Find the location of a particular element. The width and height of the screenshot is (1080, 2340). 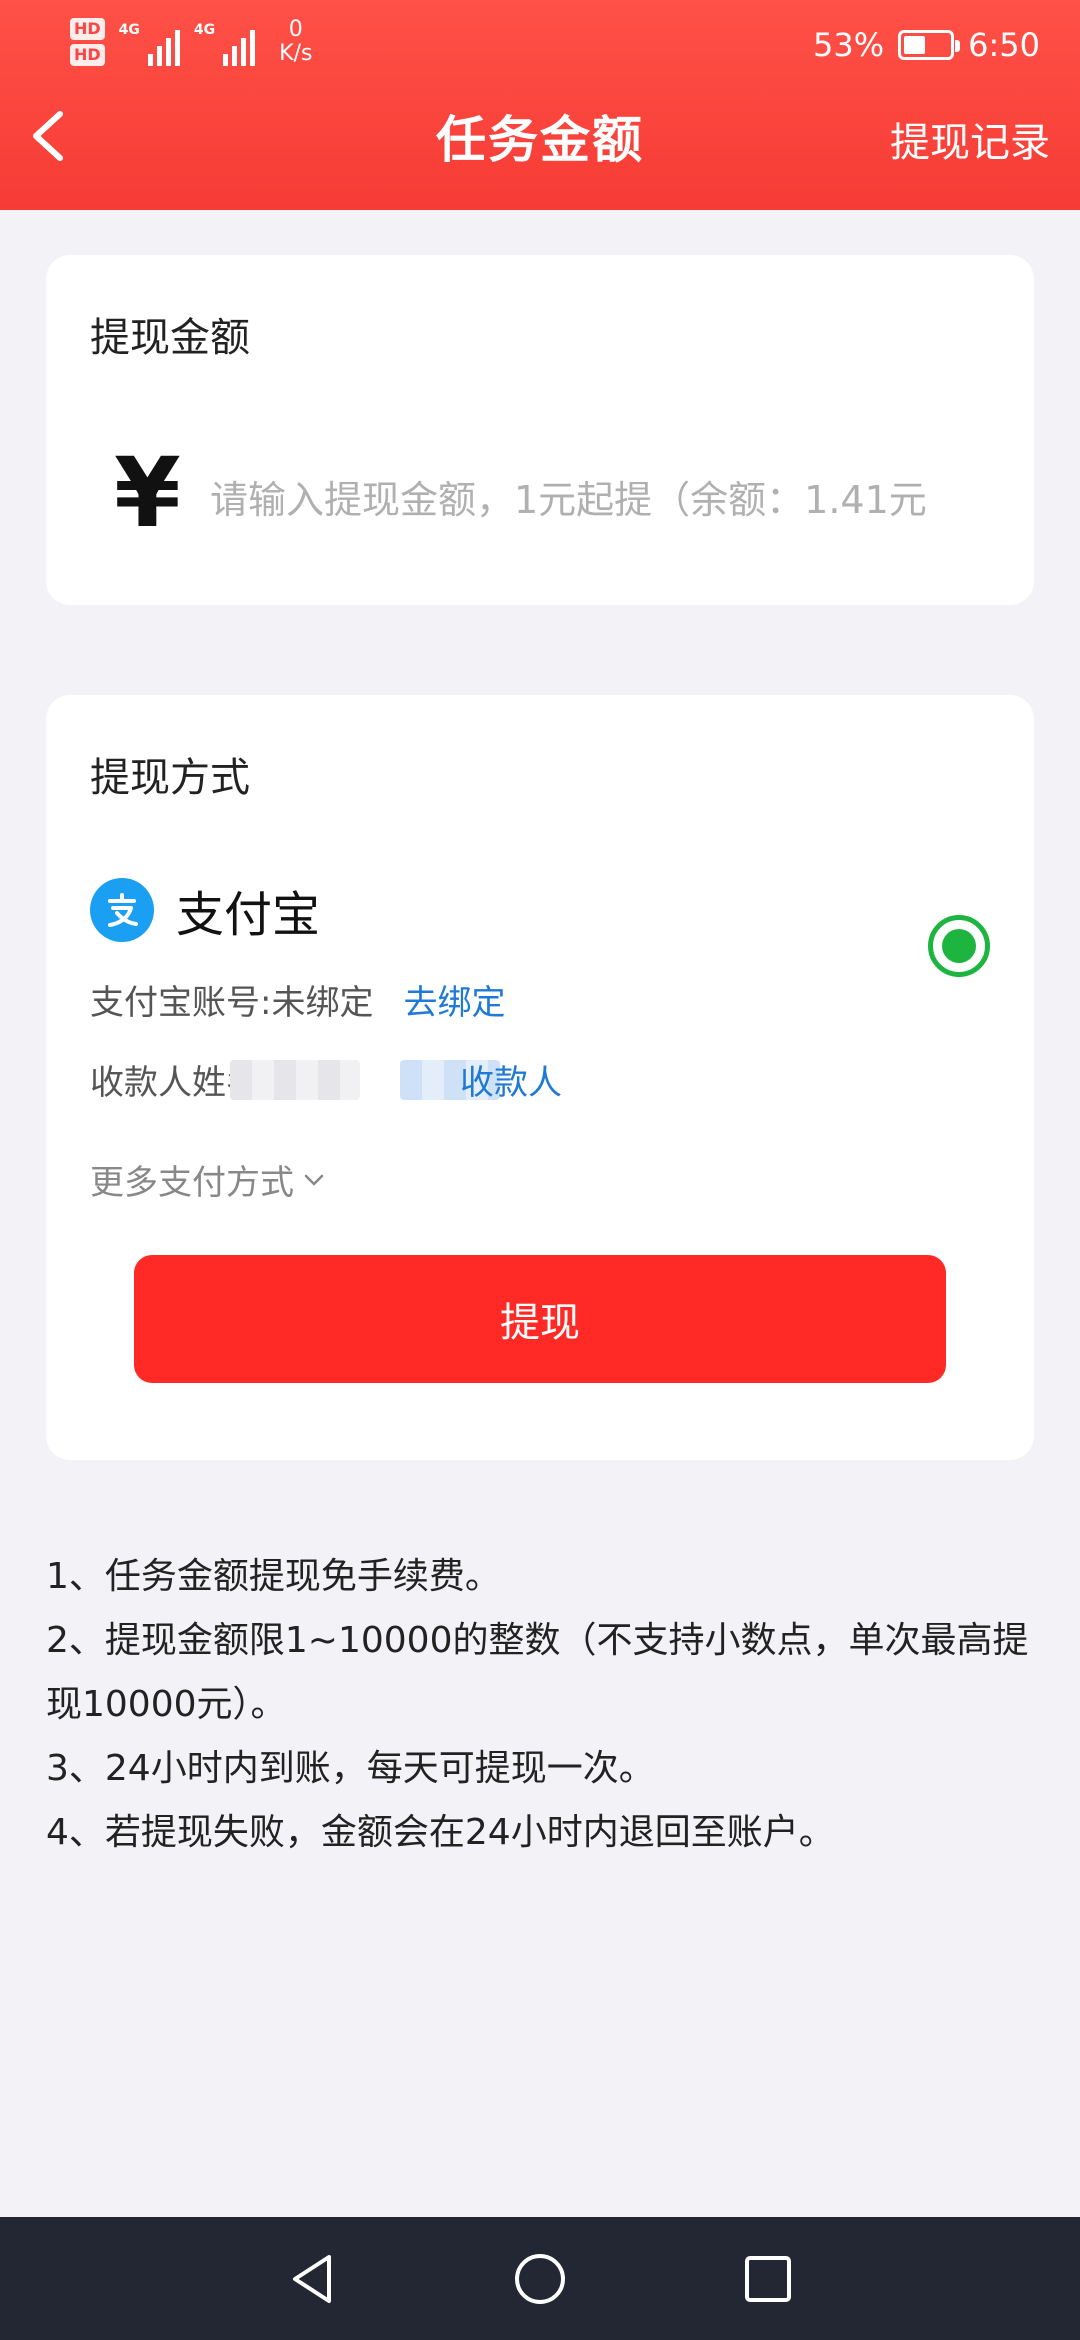

clock: 6:50 is located at coordinates (1004, 45).